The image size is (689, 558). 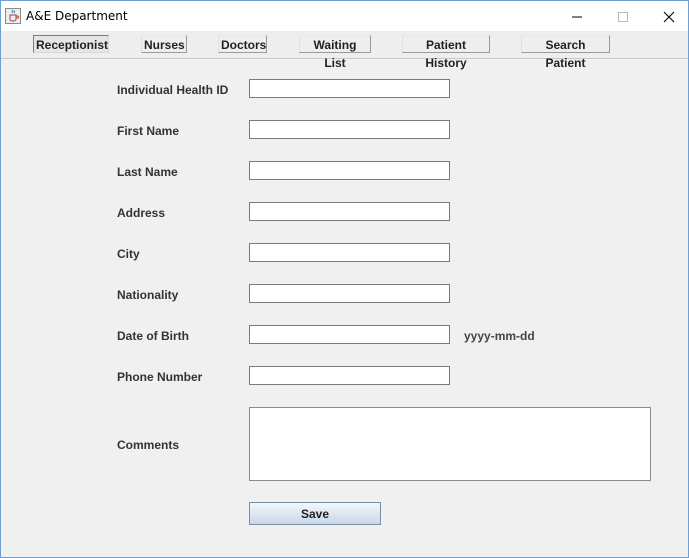 What do you see at coordinates (315, 513) in the screenshot?
I see `save-button: Save` at bounding box center [315, 513].